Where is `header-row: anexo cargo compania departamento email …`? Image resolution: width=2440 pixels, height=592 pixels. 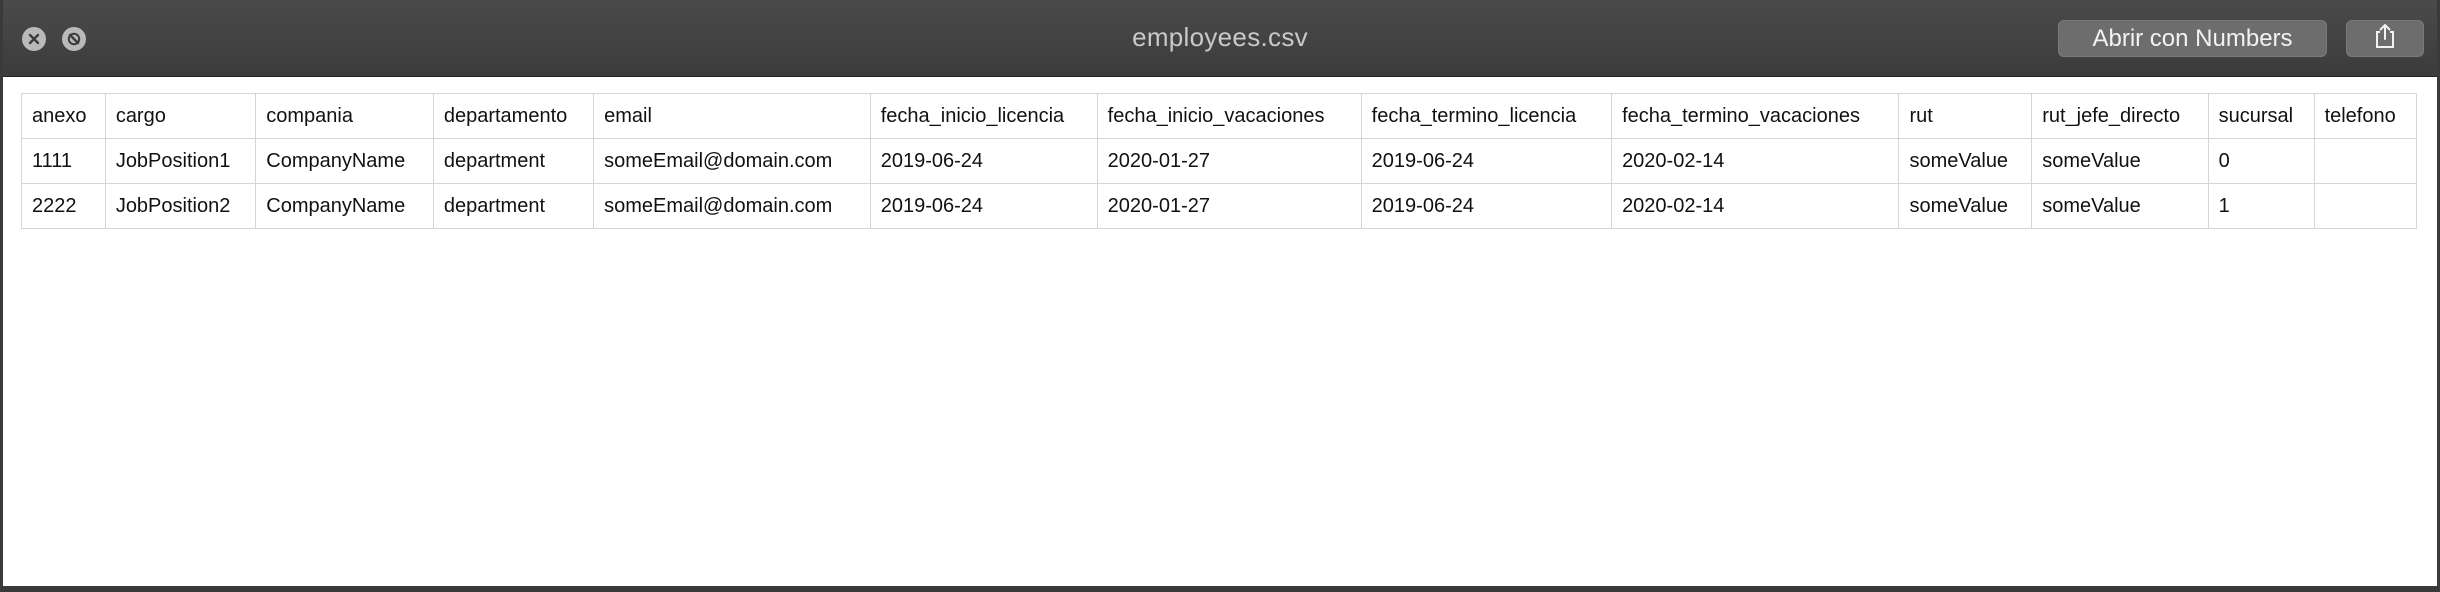 header-row: anexo cargo compania departamento email … is located at coordinates (1219, 116).